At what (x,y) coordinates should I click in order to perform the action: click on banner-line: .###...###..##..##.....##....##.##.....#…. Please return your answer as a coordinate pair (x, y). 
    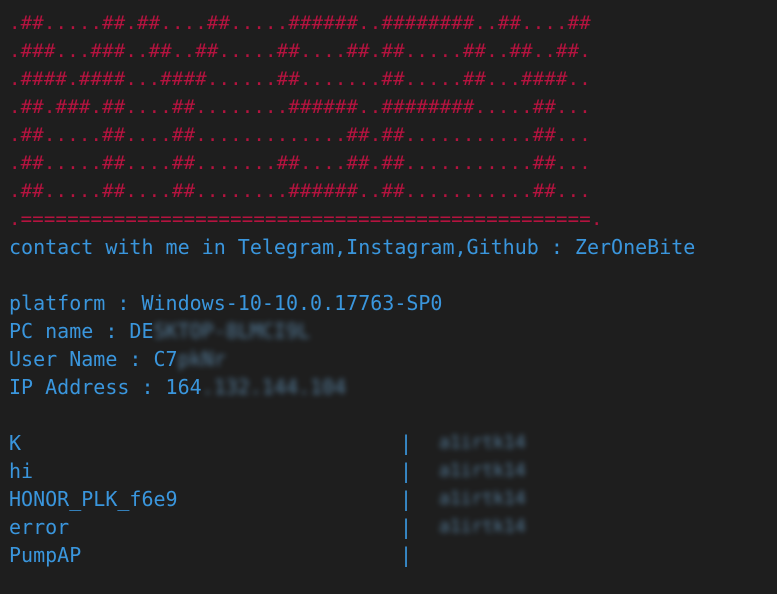
    Looking at the image, I should click on (300, 51).